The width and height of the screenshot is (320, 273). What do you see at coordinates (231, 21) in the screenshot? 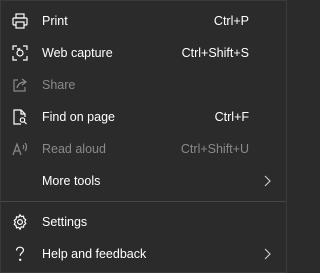
I see `menu-item-shortcut: Ctrl+P` at bounding box center [231, 21].